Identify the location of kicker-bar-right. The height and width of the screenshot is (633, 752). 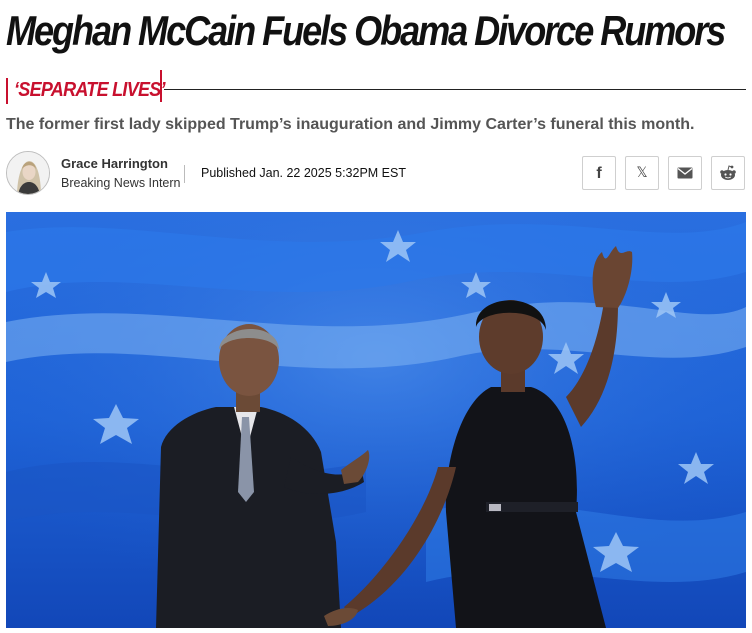
(161, 86).